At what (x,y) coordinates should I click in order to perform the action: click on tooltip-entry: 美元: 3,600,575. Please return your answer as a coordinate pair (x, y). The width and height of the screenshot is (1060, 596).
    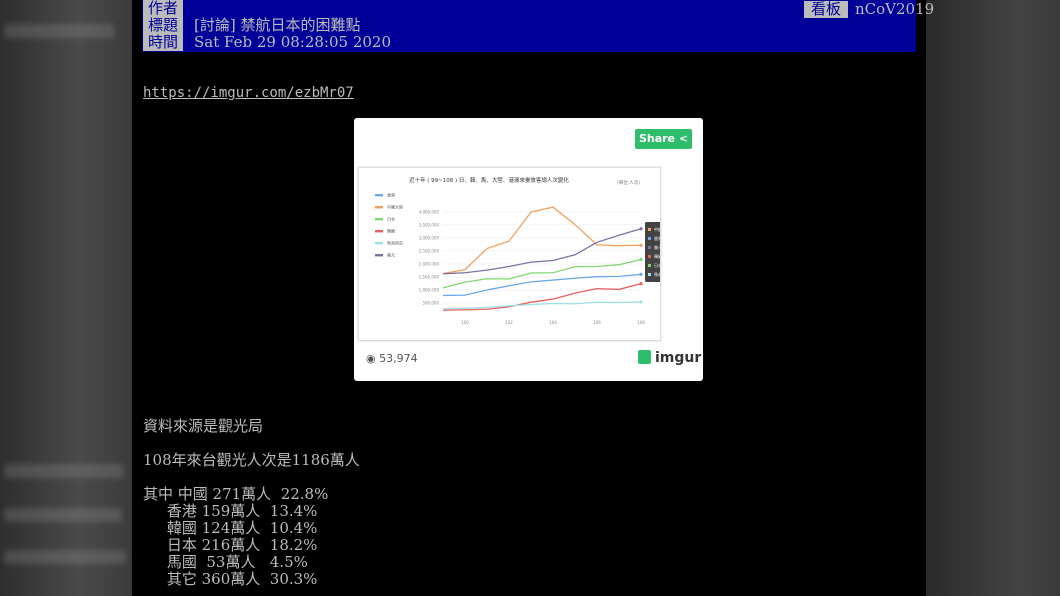
    Looking at the image, I should click on (657, 247).